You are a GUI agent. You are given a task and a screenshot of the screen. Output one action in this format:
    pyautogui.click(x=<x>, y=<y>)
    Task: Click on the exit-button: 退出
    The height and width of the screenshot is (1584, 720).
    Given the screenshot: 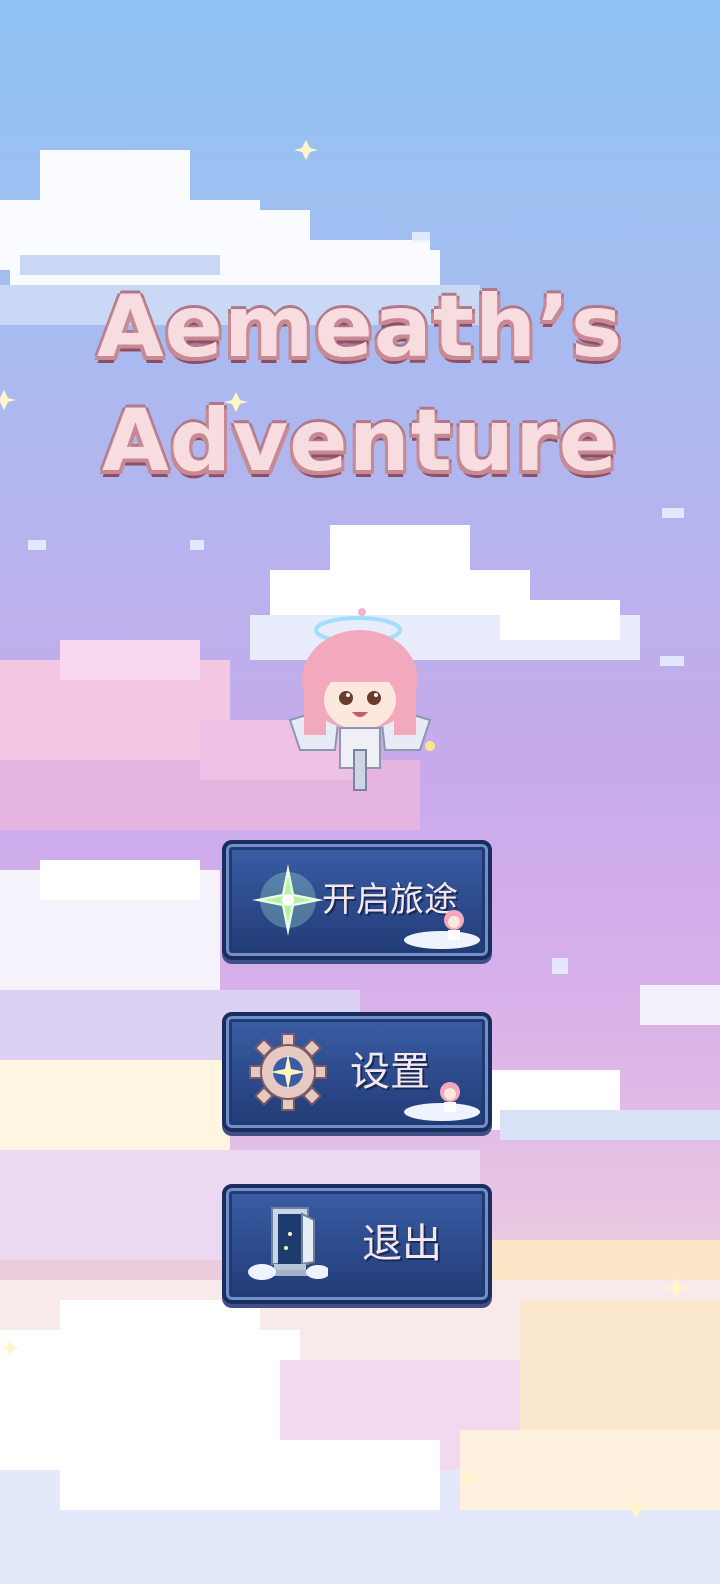 What is the action you would take?
    pyautogui.click(x=357, y=1244)
    